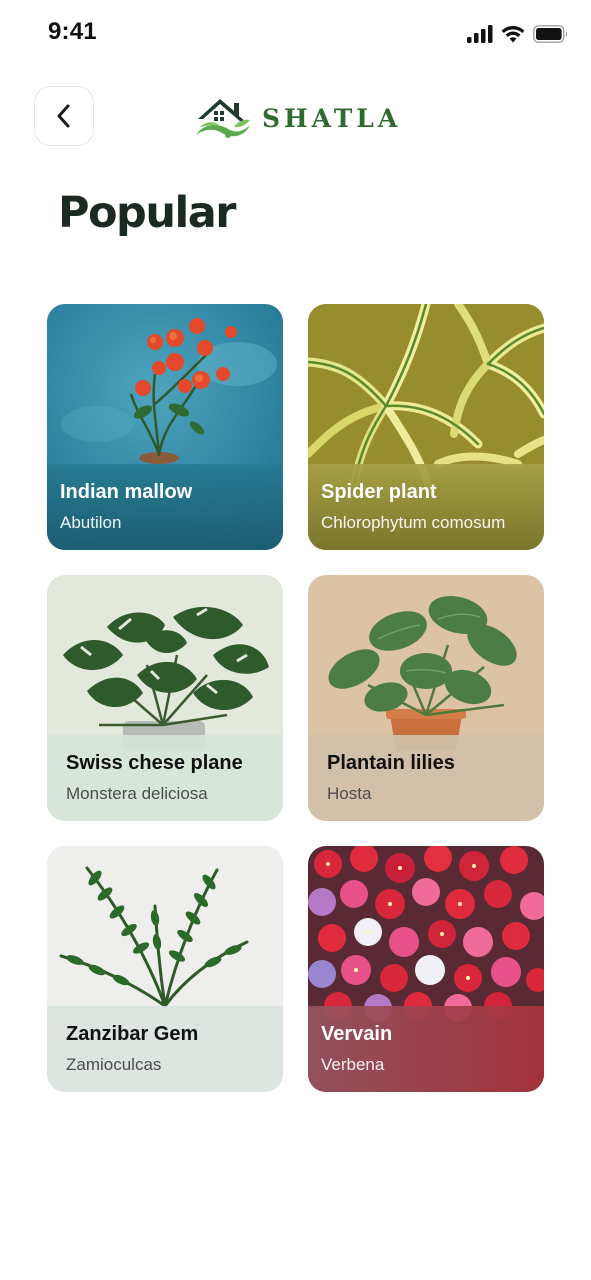 Image resolution: width=591 pixels, height=1280 pixels. What do you see at coordinates (349, 793) in the screenshot?
I see `plant-scientific-name: Hosta` at bounding box center [349, 793].